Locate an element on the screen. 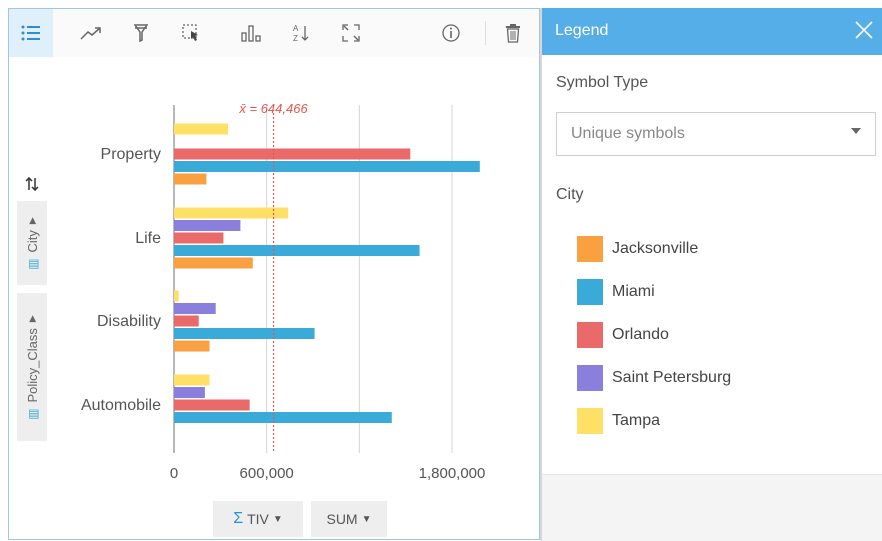 This screenshot has height=541, width=882. tiv-label: TIV is located at coordinates (258, 519).